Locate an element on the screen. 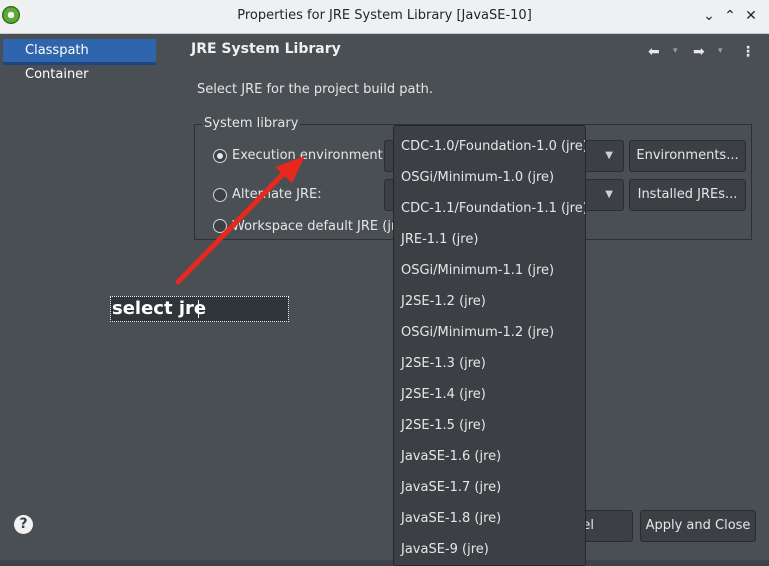  help-icon: ? is located at coordinates (23, 524).